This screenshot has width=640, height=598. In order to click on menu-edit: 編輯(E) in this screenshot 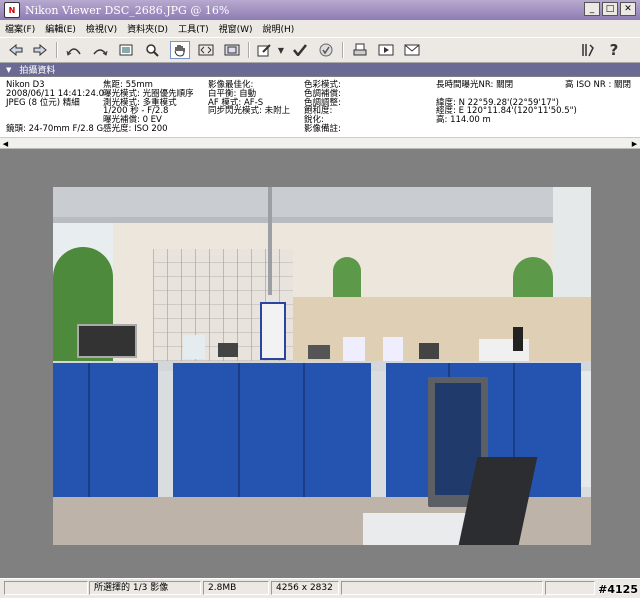, I will do `click(60, 28)`.